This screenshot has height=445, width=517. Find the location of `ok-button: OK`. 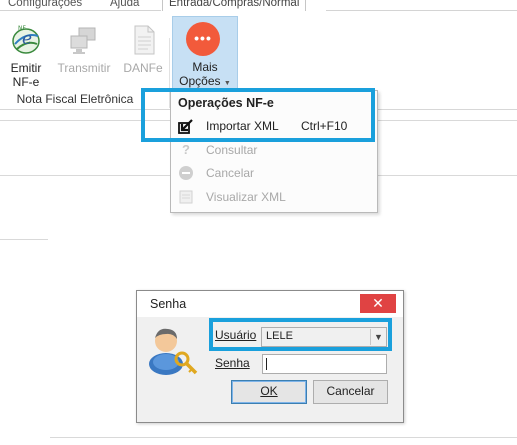

ok-button: OK is located at coordinates (269, 392).